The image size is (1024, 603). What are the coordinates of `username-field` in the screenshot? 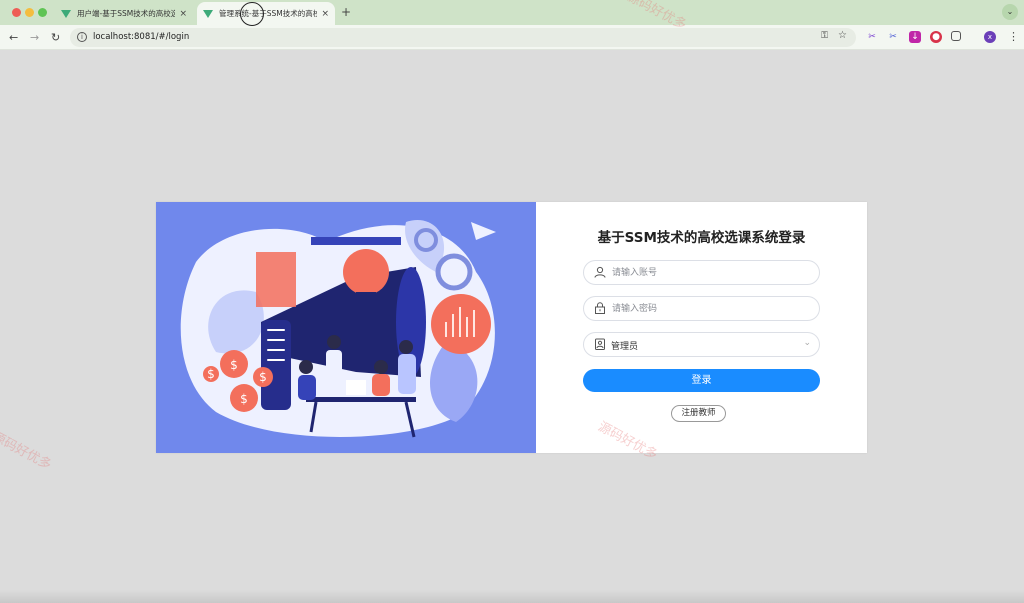 It's located at (701, 272).